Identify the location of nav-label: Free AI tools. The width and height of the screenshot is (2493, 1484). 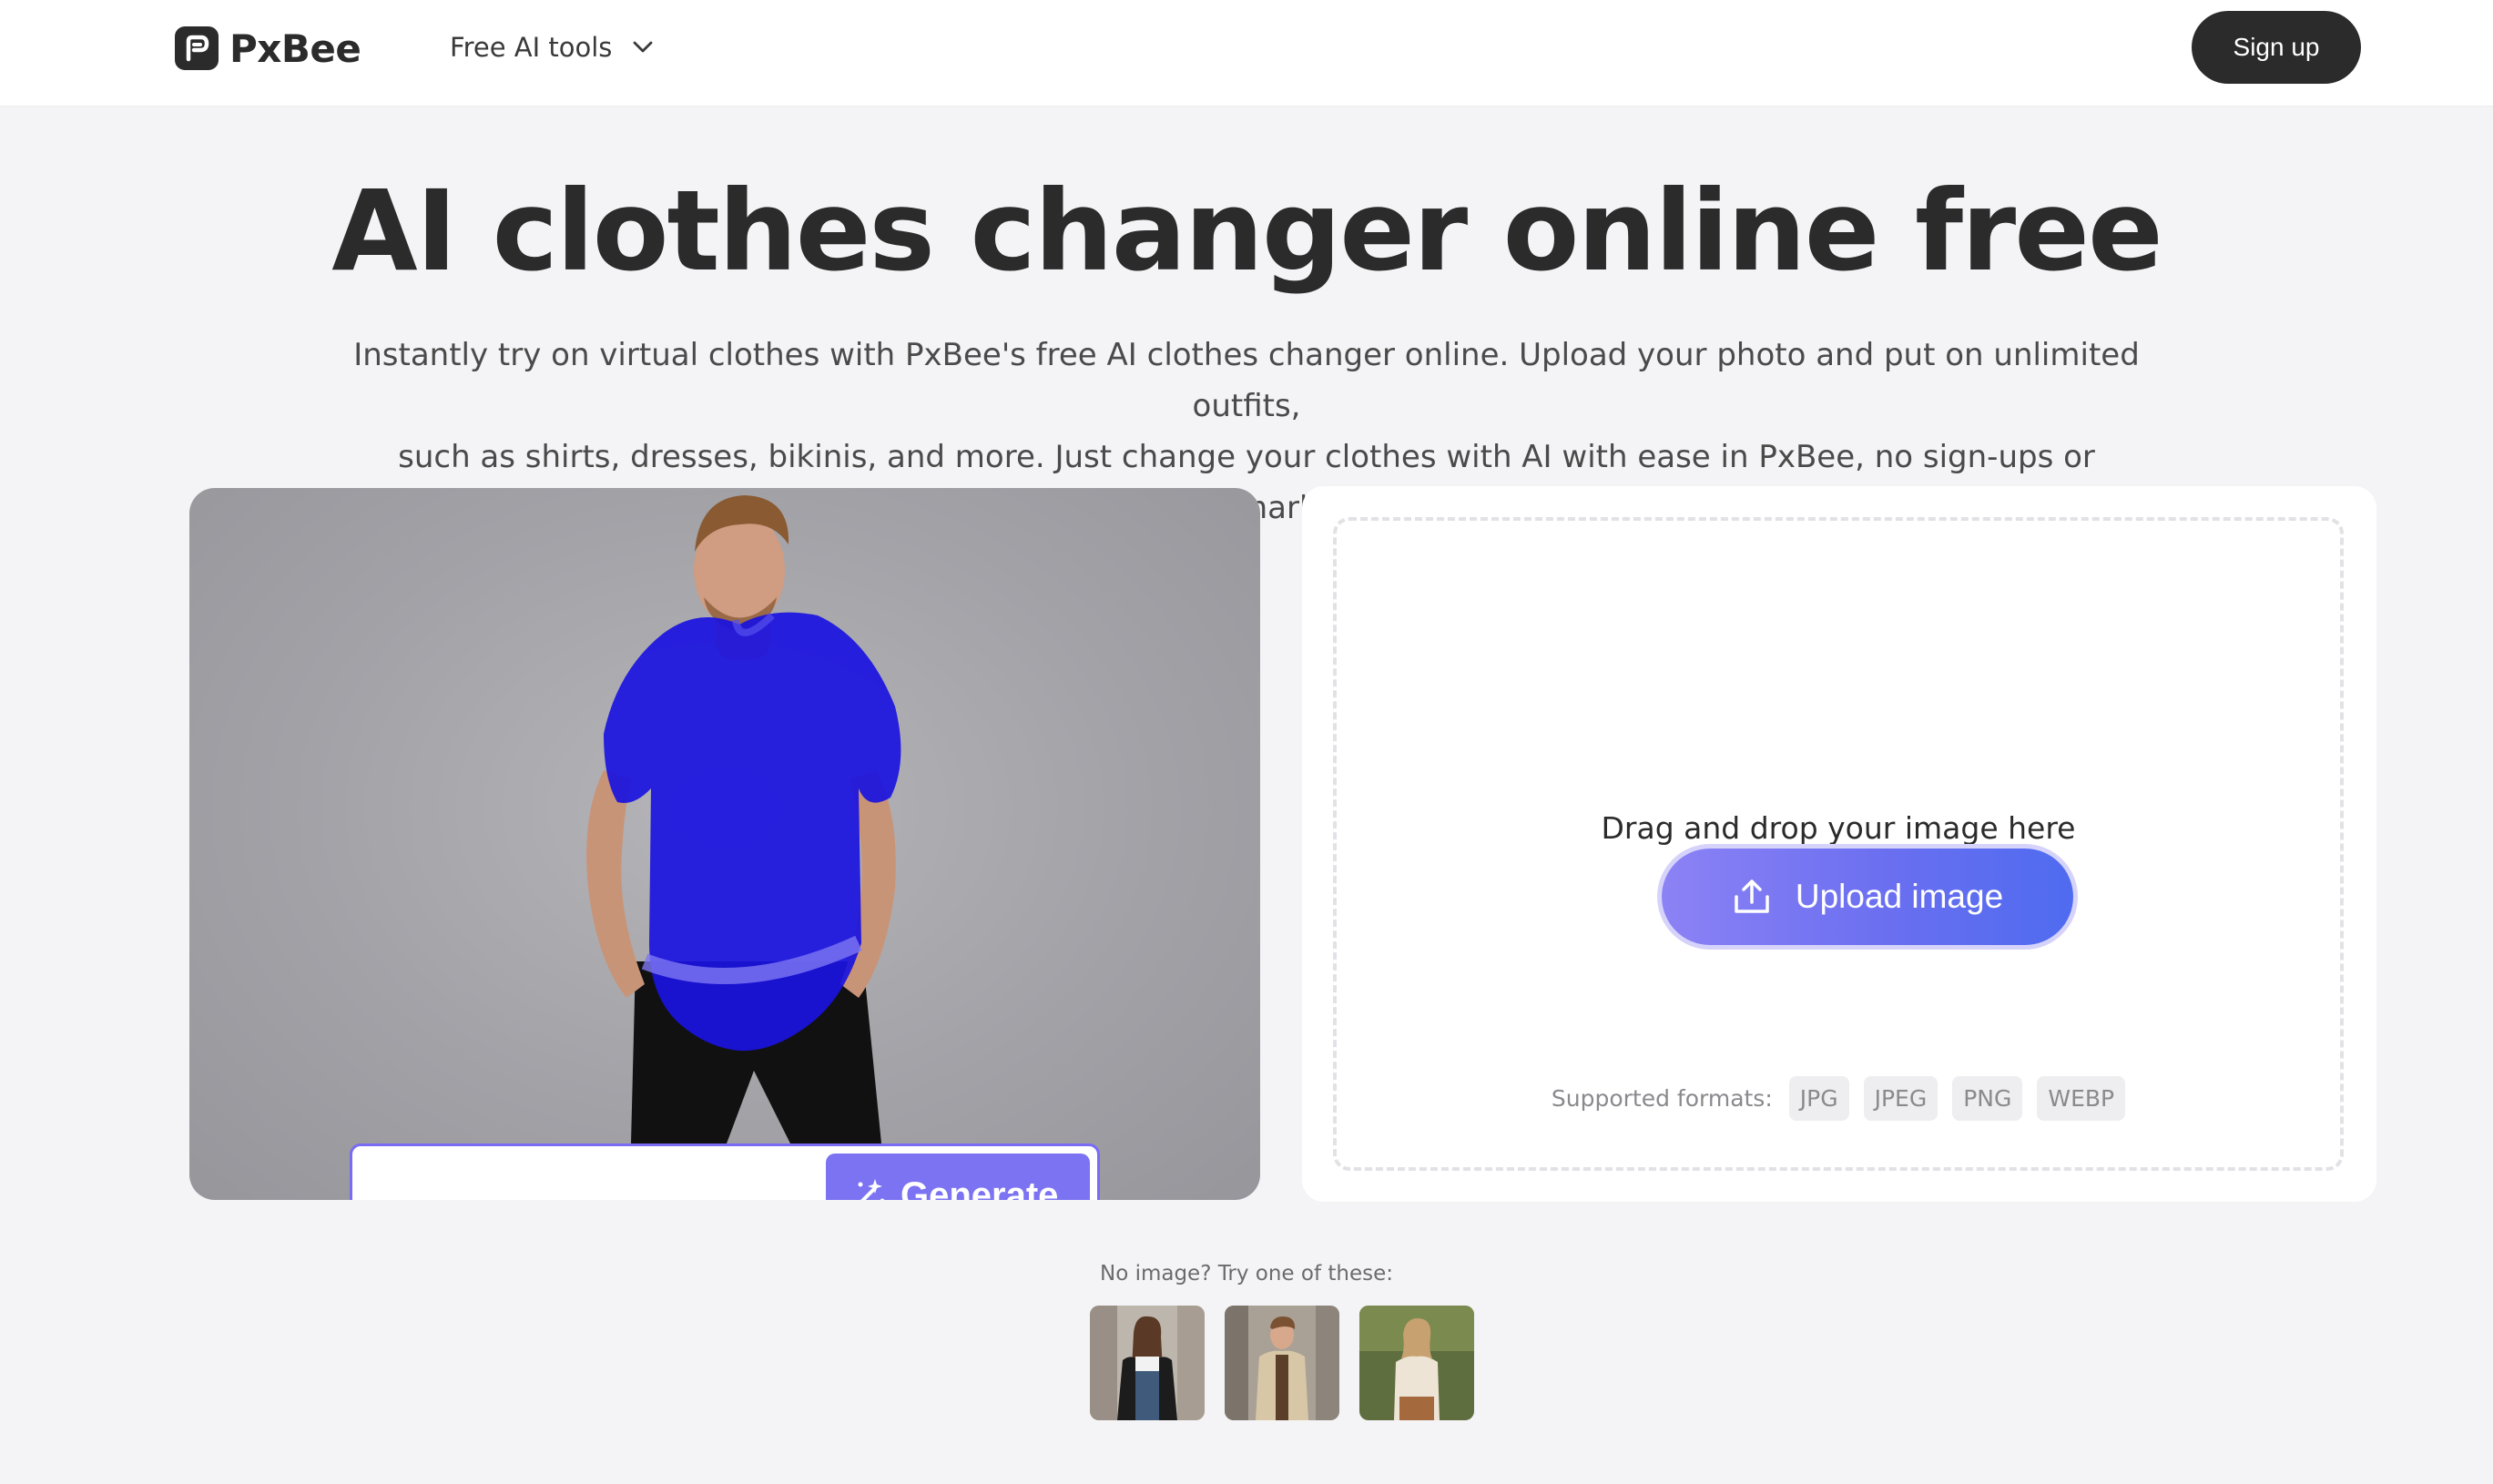
(531, 47).